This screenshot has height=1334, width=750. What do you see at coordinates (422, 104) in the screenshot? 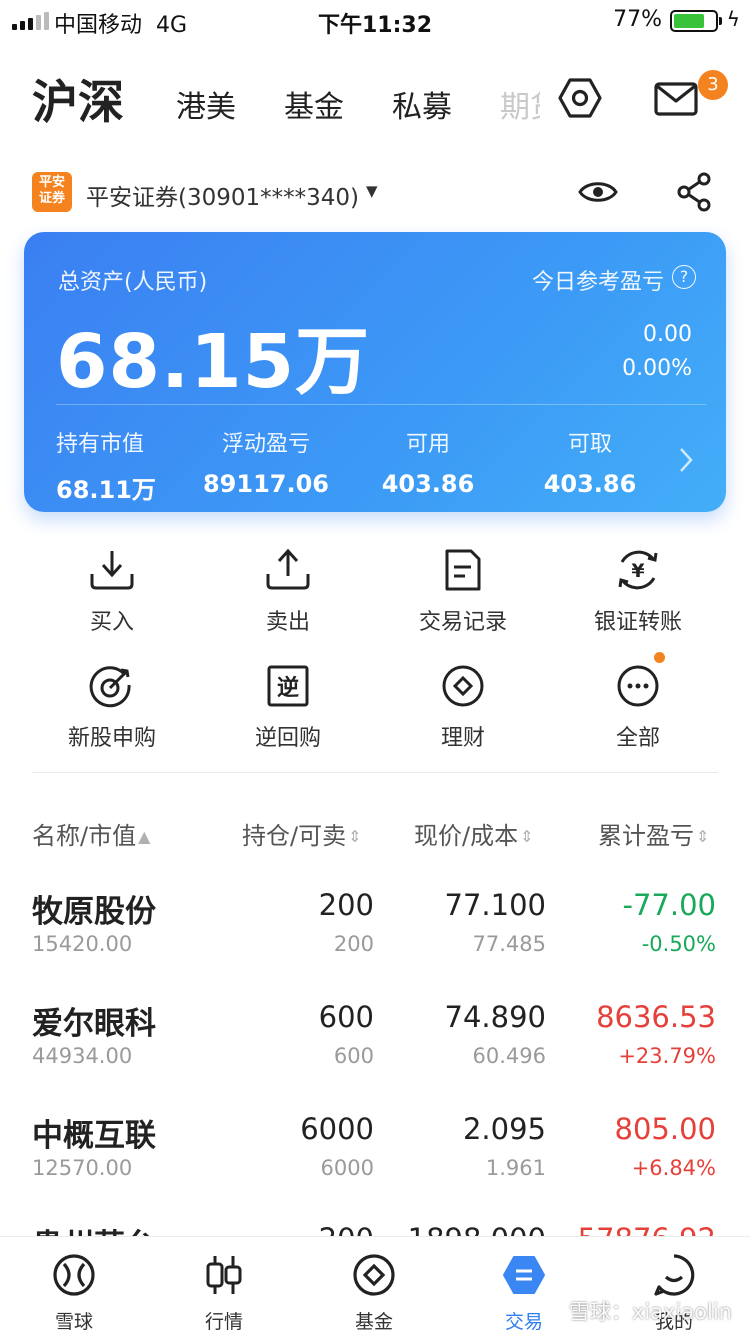
I see `tab-private-fund: 私募` at bounding box center [422, 104].